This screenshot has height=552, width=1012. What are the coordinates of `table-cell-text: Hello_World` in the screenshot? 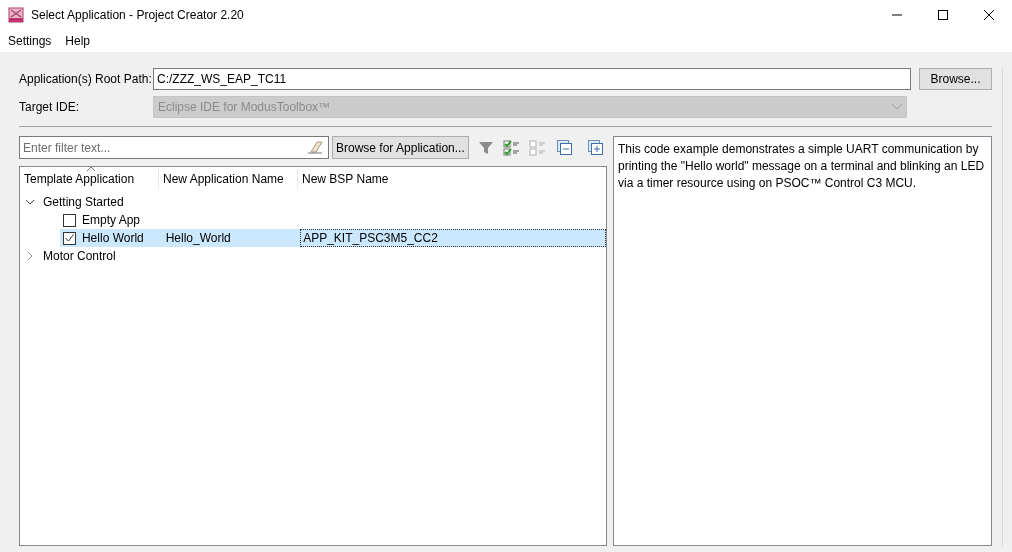 It's located at (198, 238).